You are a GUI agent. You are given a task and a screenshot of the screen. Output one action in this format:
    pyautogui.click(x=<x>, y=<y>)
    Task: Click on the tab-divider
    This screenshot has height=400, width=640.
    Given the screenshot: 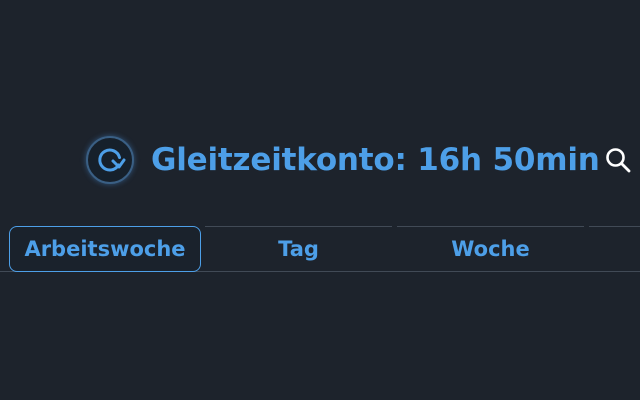 What is the action you would take?
    pyautogui.click(x=614, y=226)
    